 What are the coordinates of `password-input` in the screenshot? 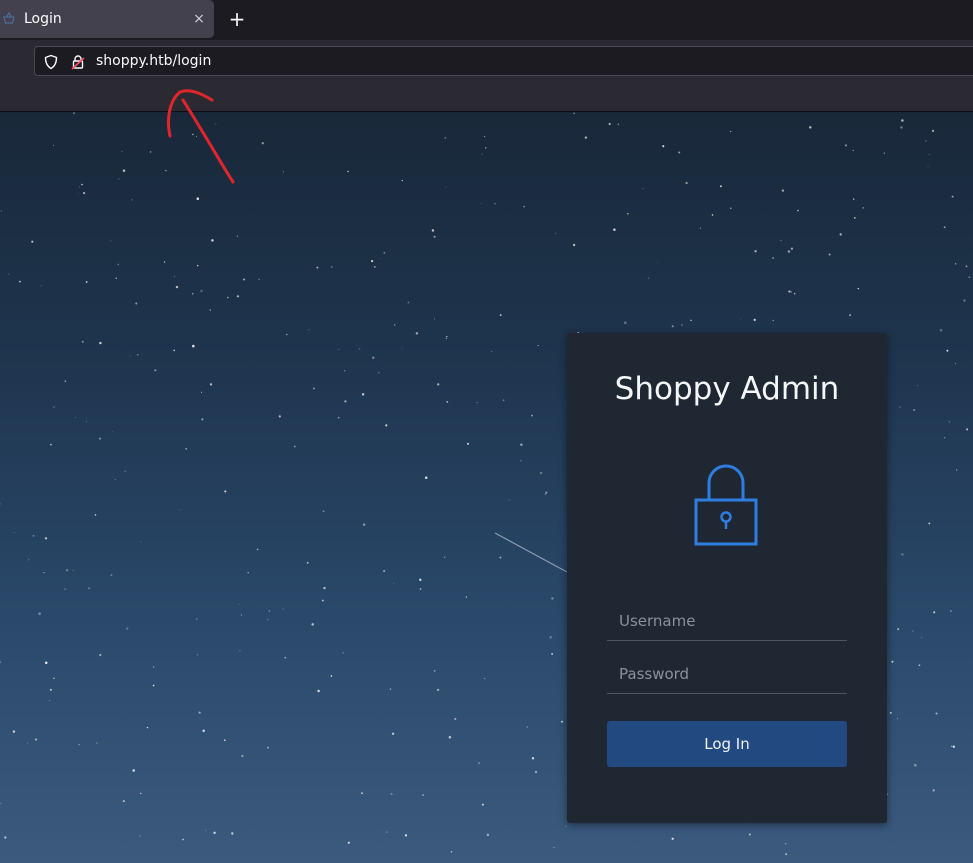 It's located at (727, 674).